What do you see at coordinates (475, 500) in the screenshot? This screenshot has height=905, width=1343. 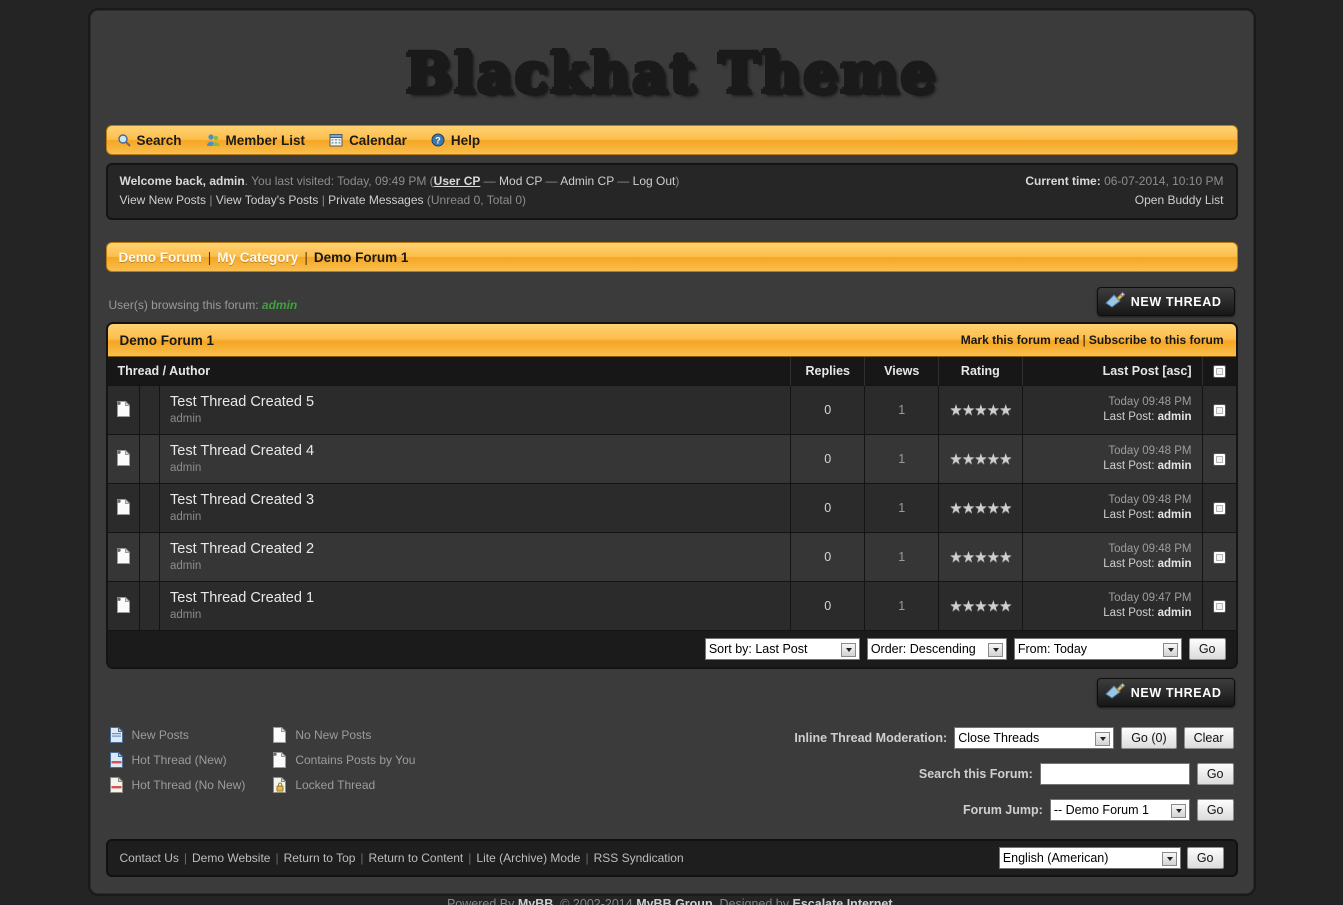 I see `thread-title-link: Test Thread Created 3` at bounding box center [475, 500].